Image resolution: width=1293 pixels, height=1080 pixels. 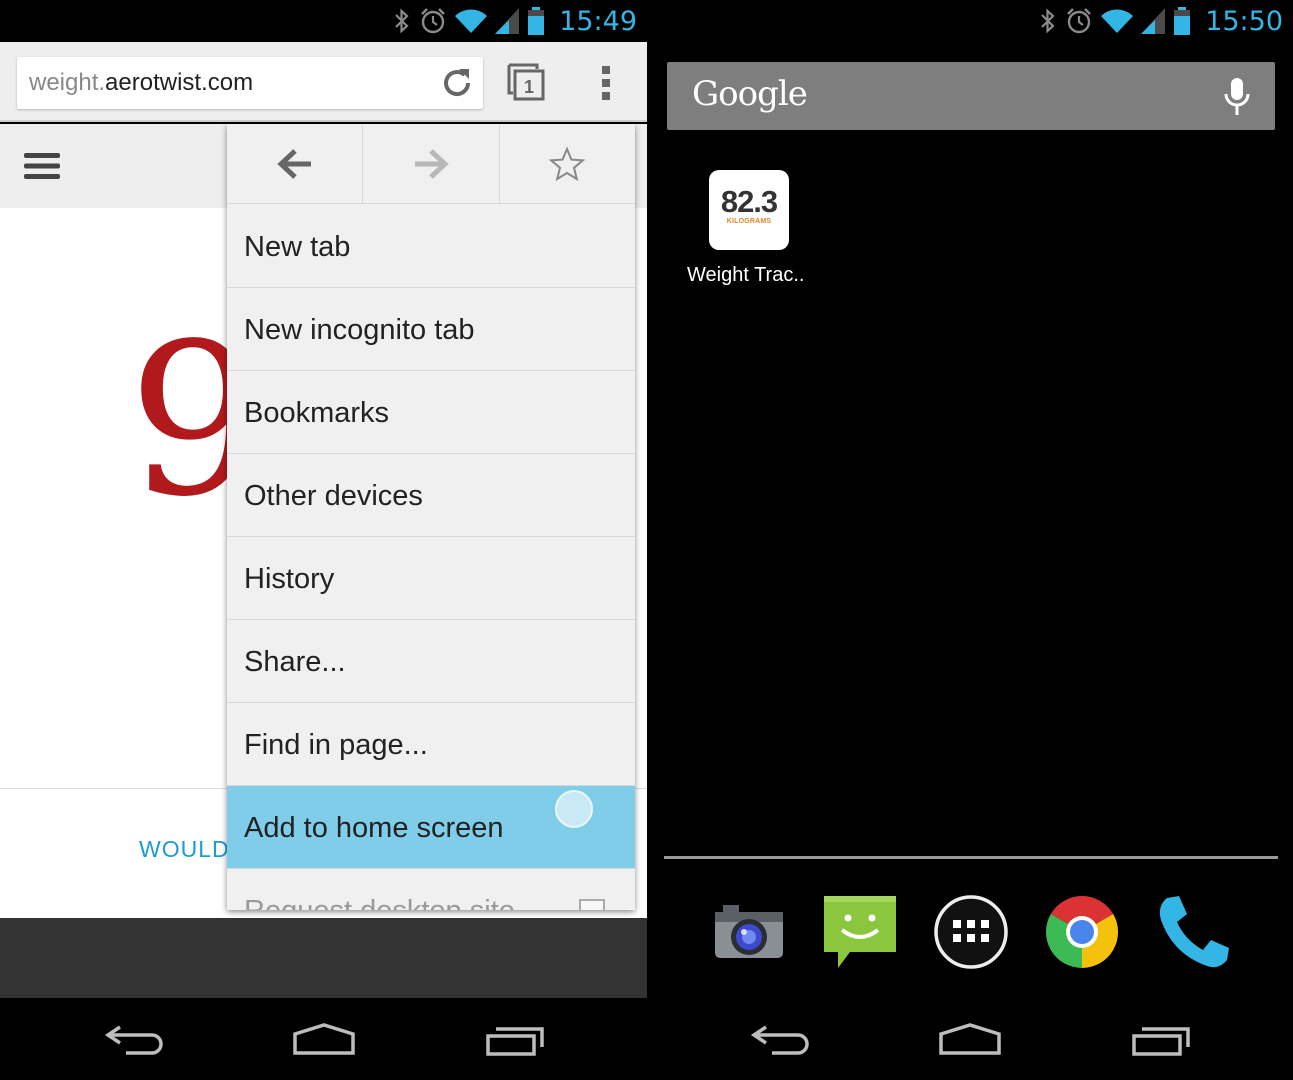 I want to click on messaging-icon-graphic, so click(x=860, y=932).